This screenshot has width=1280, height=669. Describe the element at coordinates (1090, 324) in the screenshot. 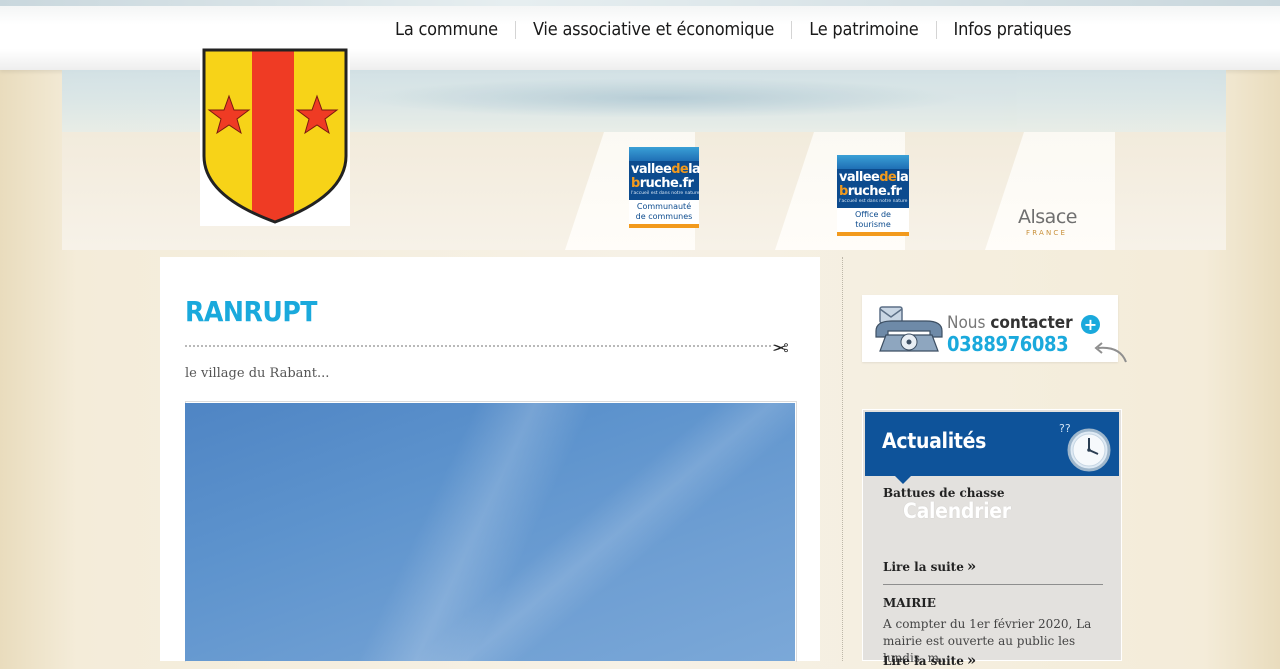

I see `contact-plus-button: +` at that location.